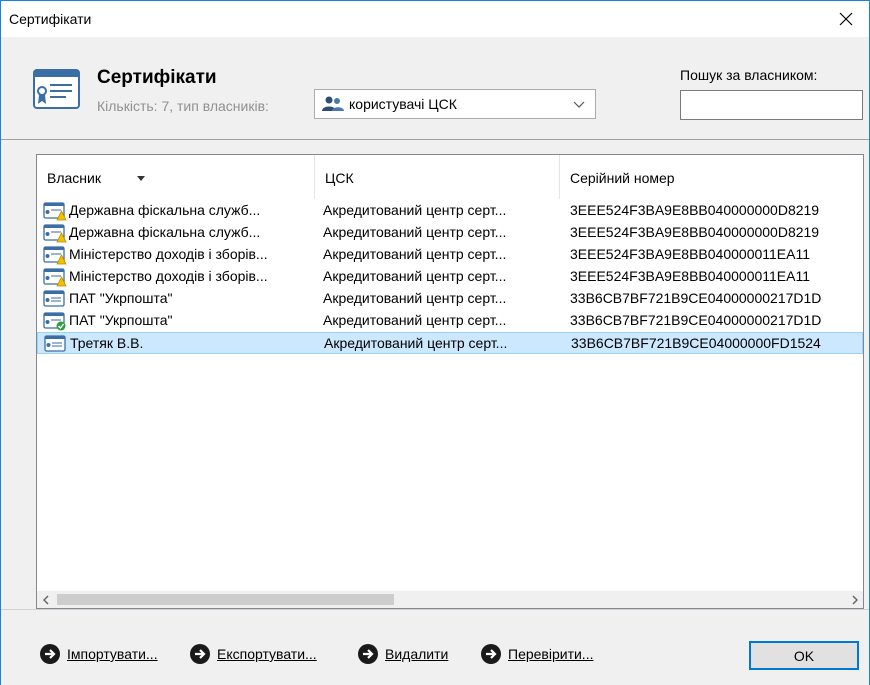  What do you see at coordinates (56, 89) in the screenshot?
I see `certificate-icon` at bounding box center [56, 89].